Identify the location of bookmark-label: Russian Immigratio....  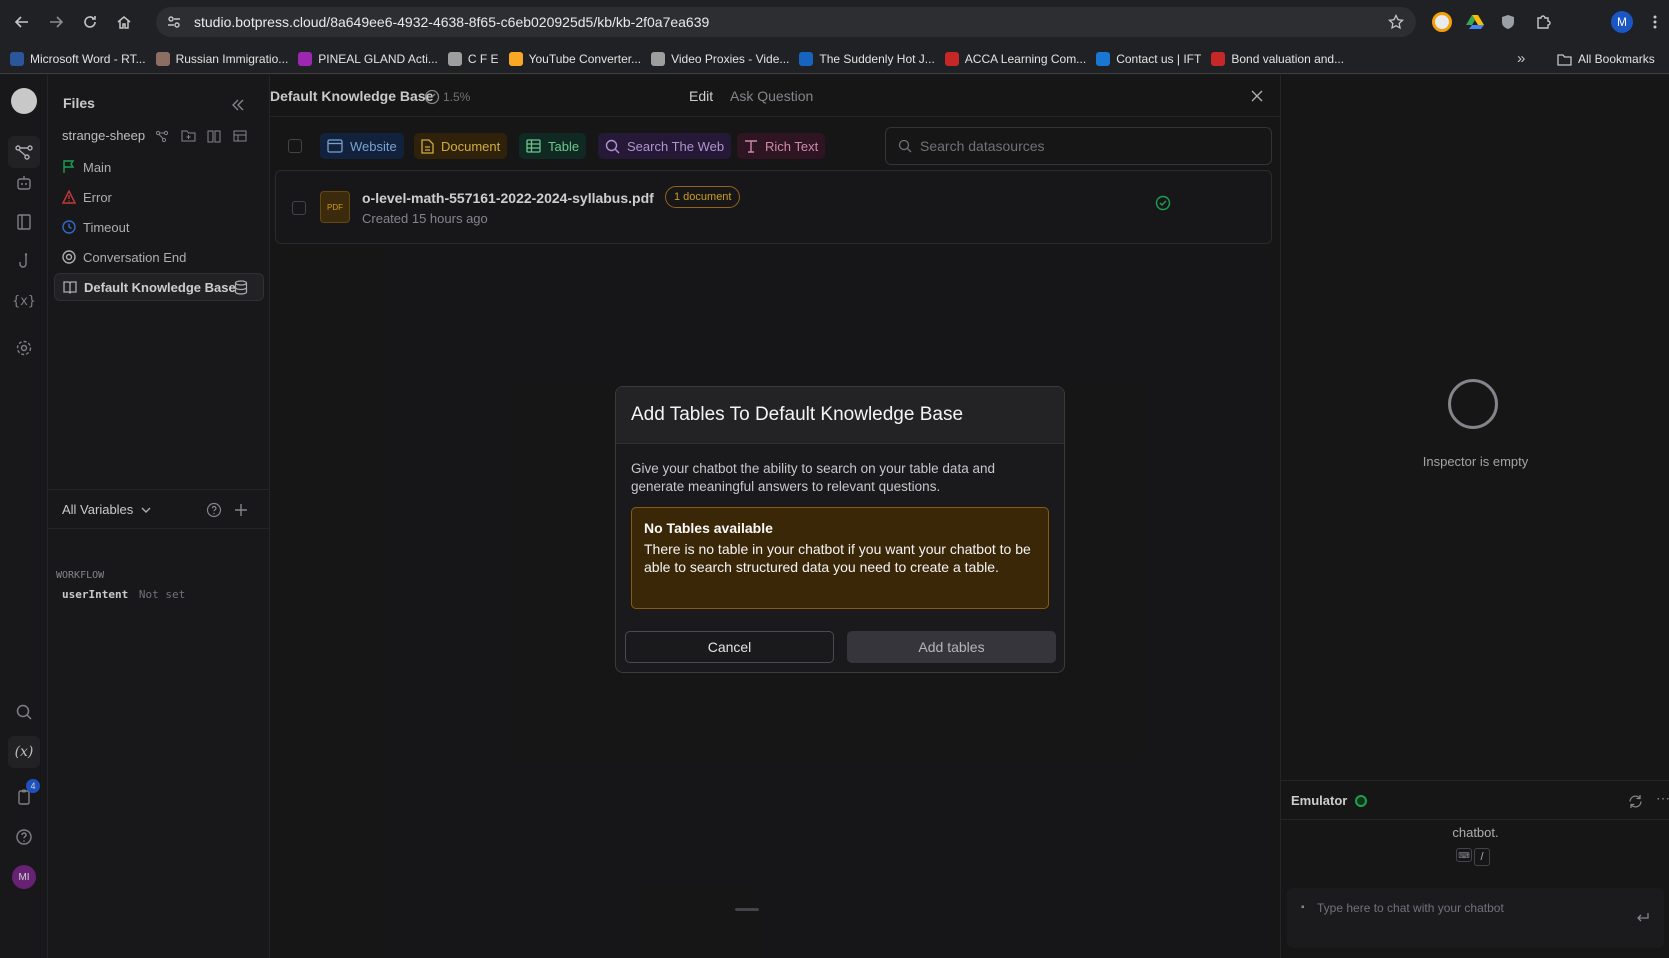
(232, 58).